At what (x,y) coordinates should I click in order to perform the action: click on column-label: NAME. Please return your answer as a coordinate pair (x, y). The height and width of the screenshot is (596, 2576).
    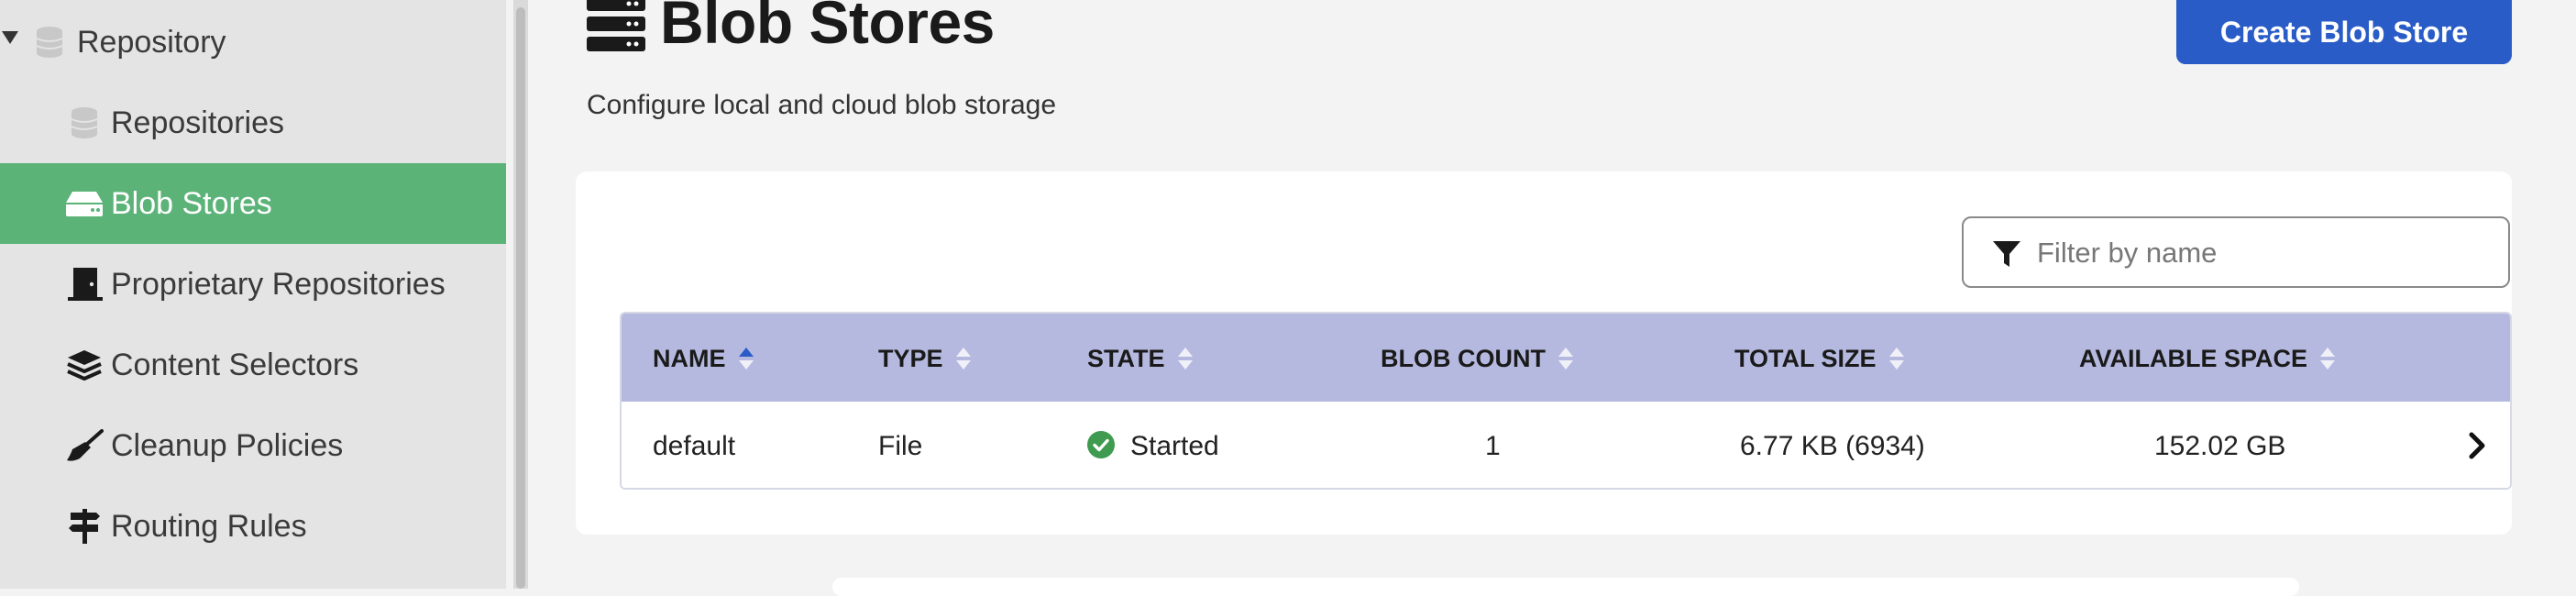
    Looking at the image, I should click on (689, 358).